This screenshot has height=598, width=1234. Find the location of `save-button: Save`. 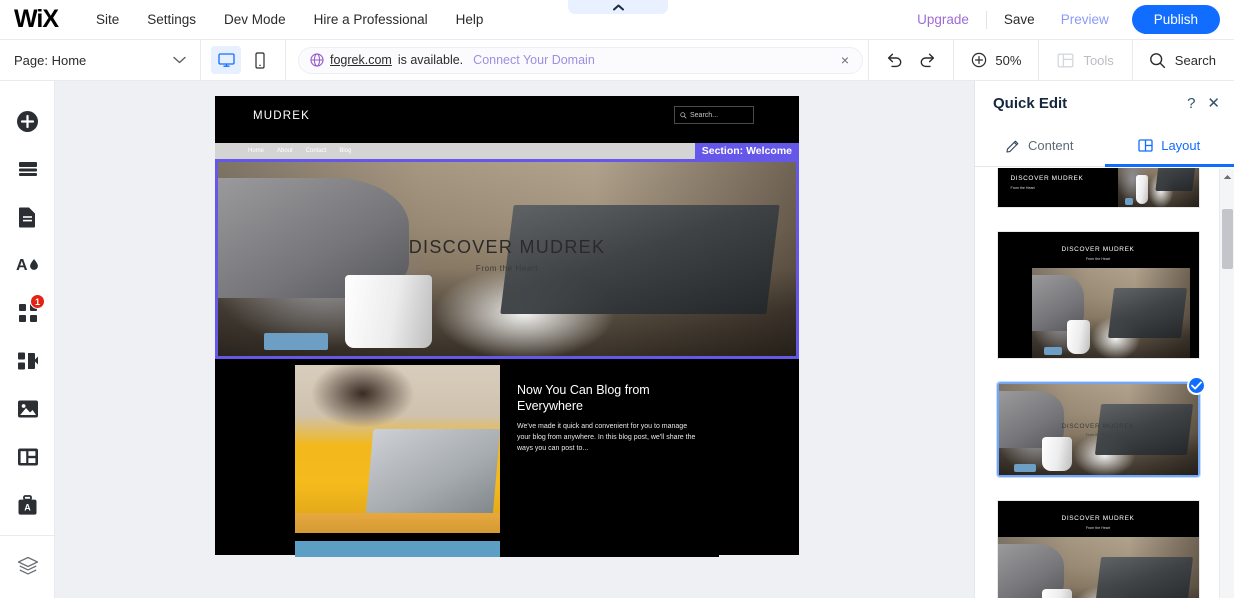

save-button: Save is located at coordinates (1019, 19).